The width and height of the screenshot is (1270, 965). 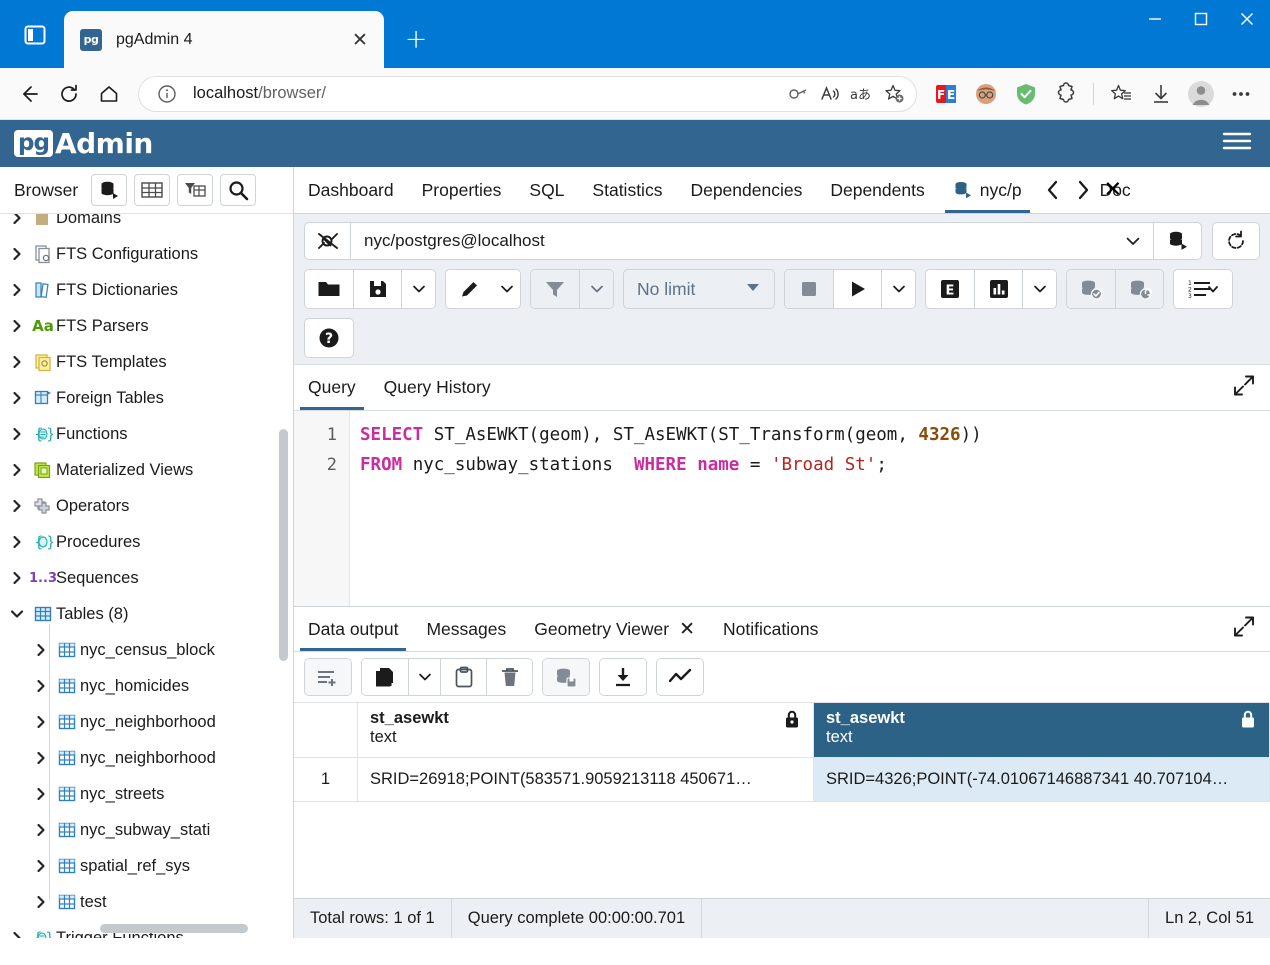 What do you see at coordinates (753, 241) in the screenshot?
I see `connection-selector: nyc/postgres@localhost` at bounding box center [753, 241].